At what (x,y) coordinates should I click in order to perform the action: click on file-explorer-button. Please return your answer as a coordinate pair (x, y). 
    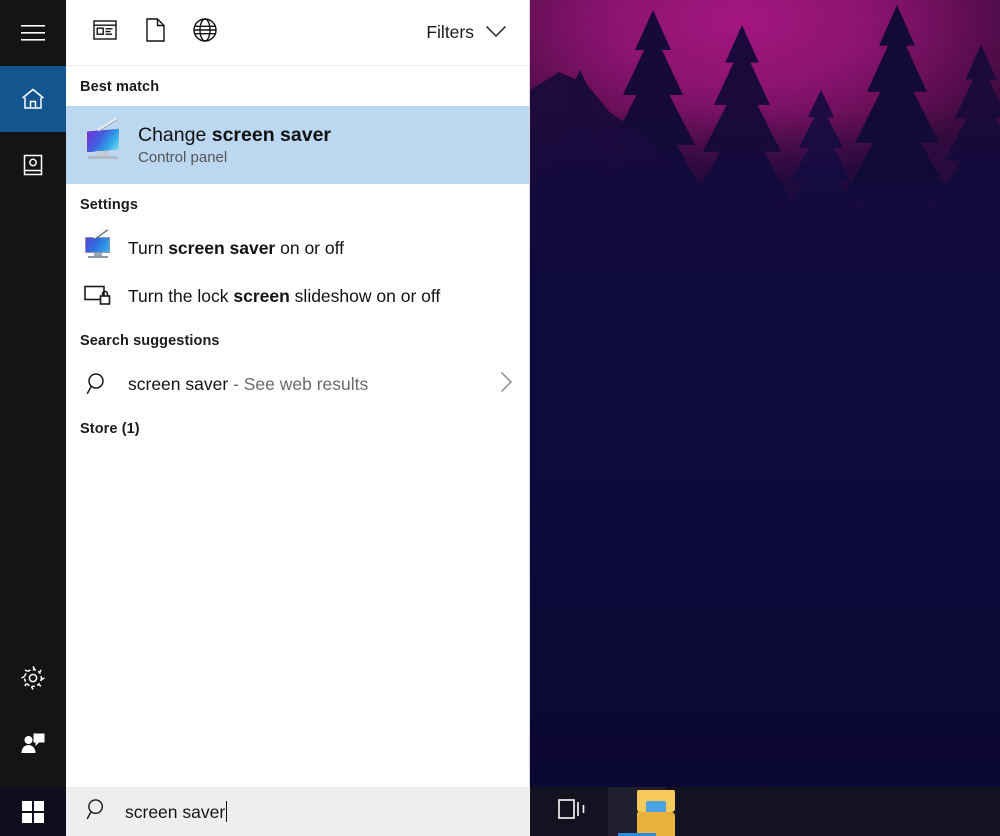
    Looking at the image, I should click on (641, 811).